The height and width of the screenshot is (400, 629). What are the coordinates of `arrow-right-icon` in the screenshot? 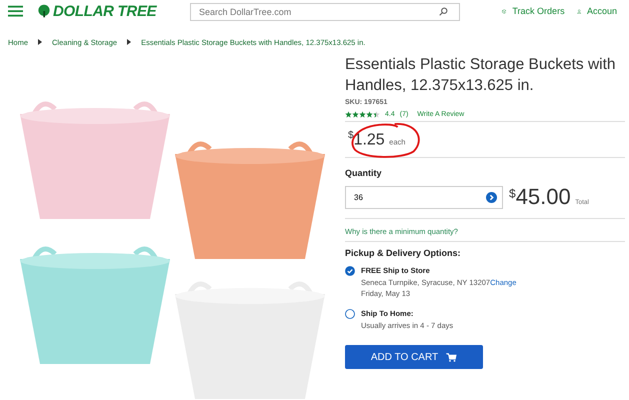 It's located at (491, 197).